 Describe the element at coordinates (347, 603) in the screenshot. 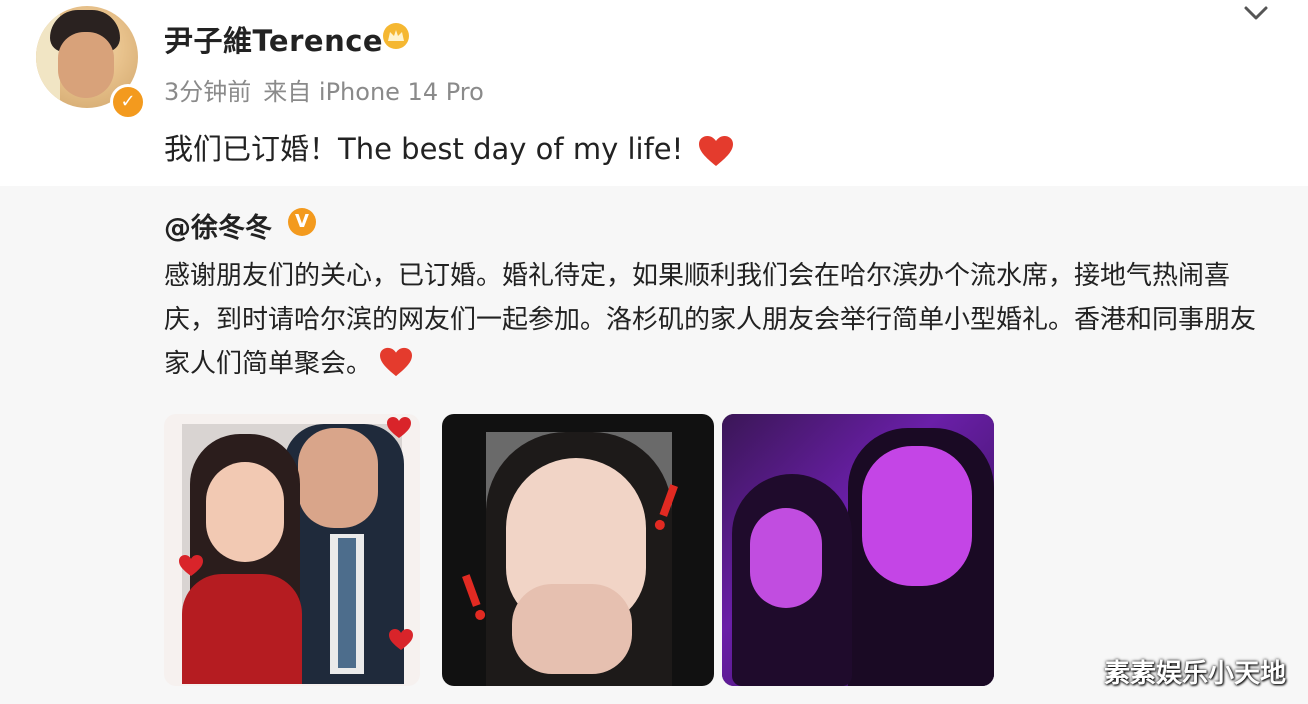

I see `photo-tie` at that location.